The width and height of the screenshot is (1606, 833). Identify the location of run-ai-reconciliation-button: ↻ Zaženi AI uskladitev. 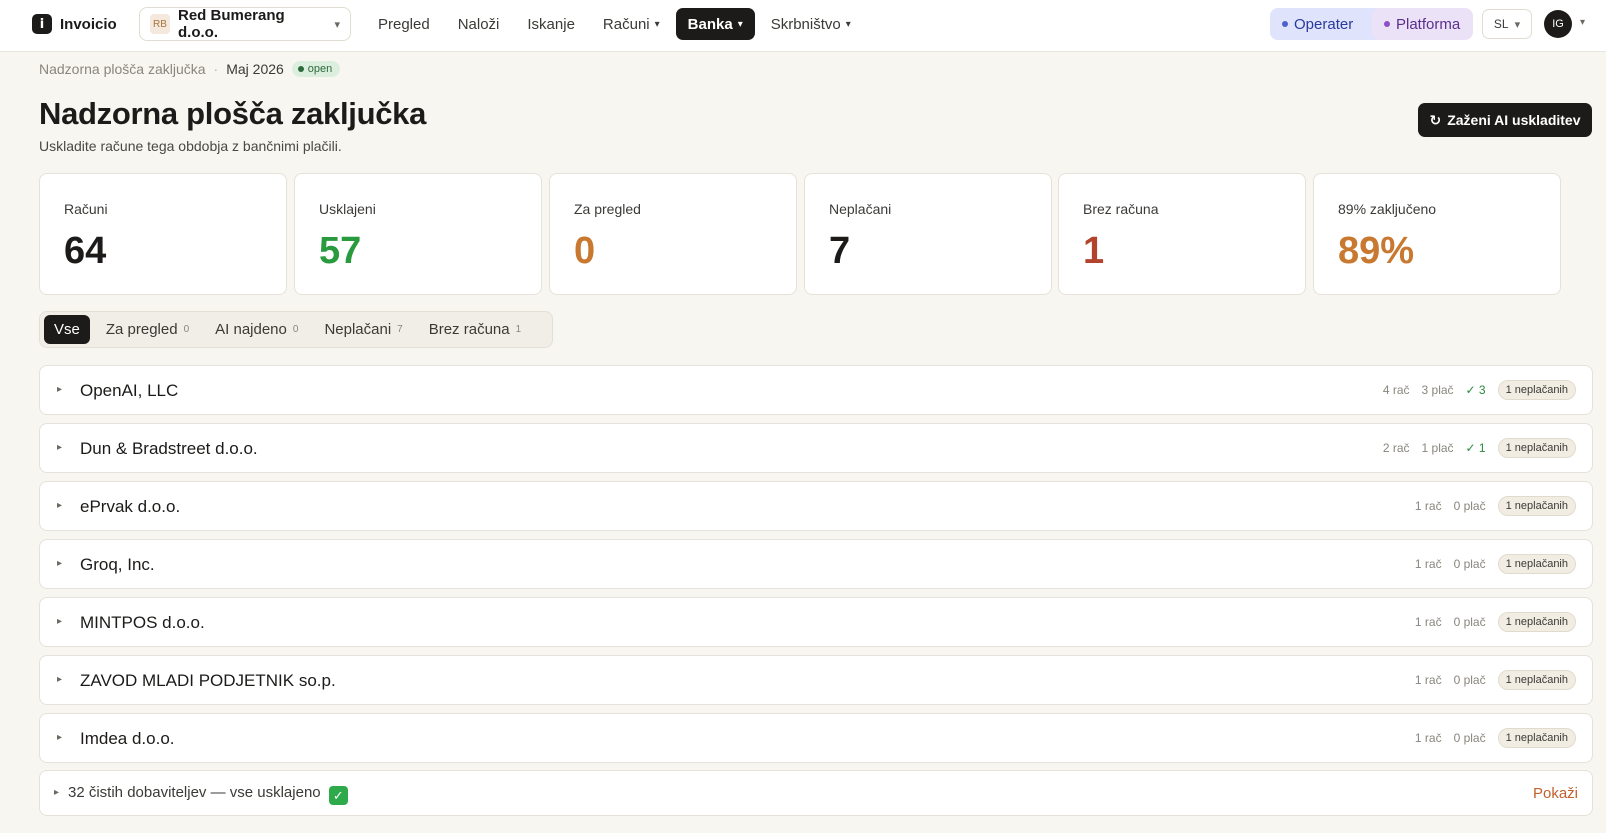
(1505, 120).